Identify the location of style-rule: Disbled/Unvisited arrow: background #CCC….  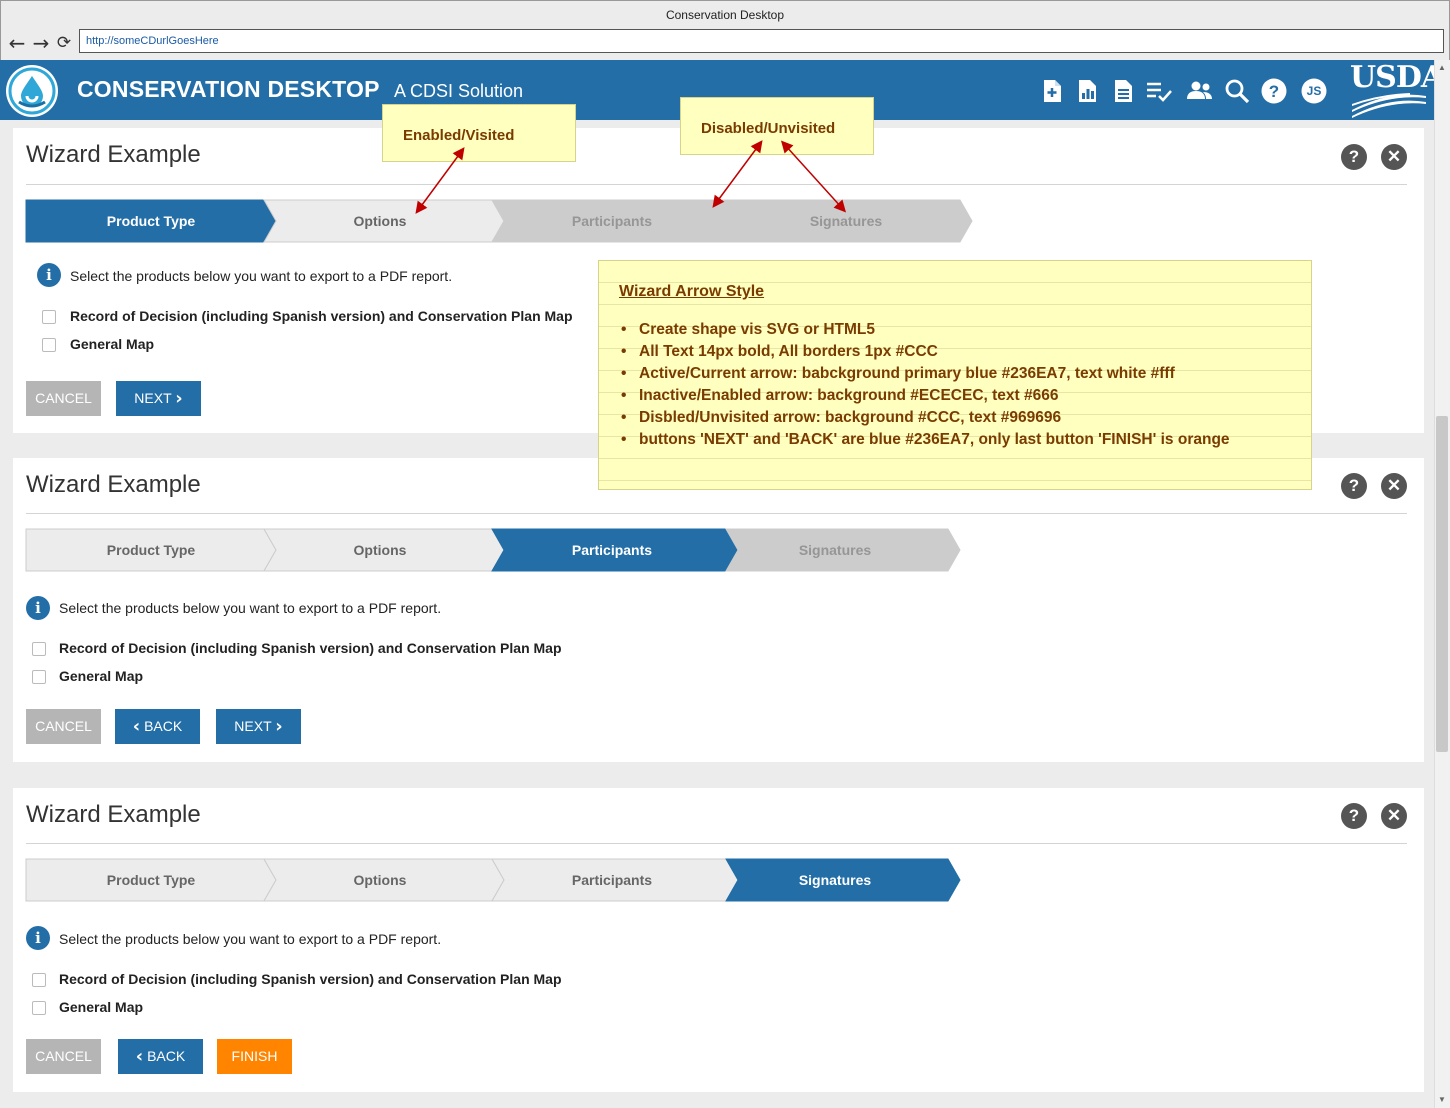
(925, 418).